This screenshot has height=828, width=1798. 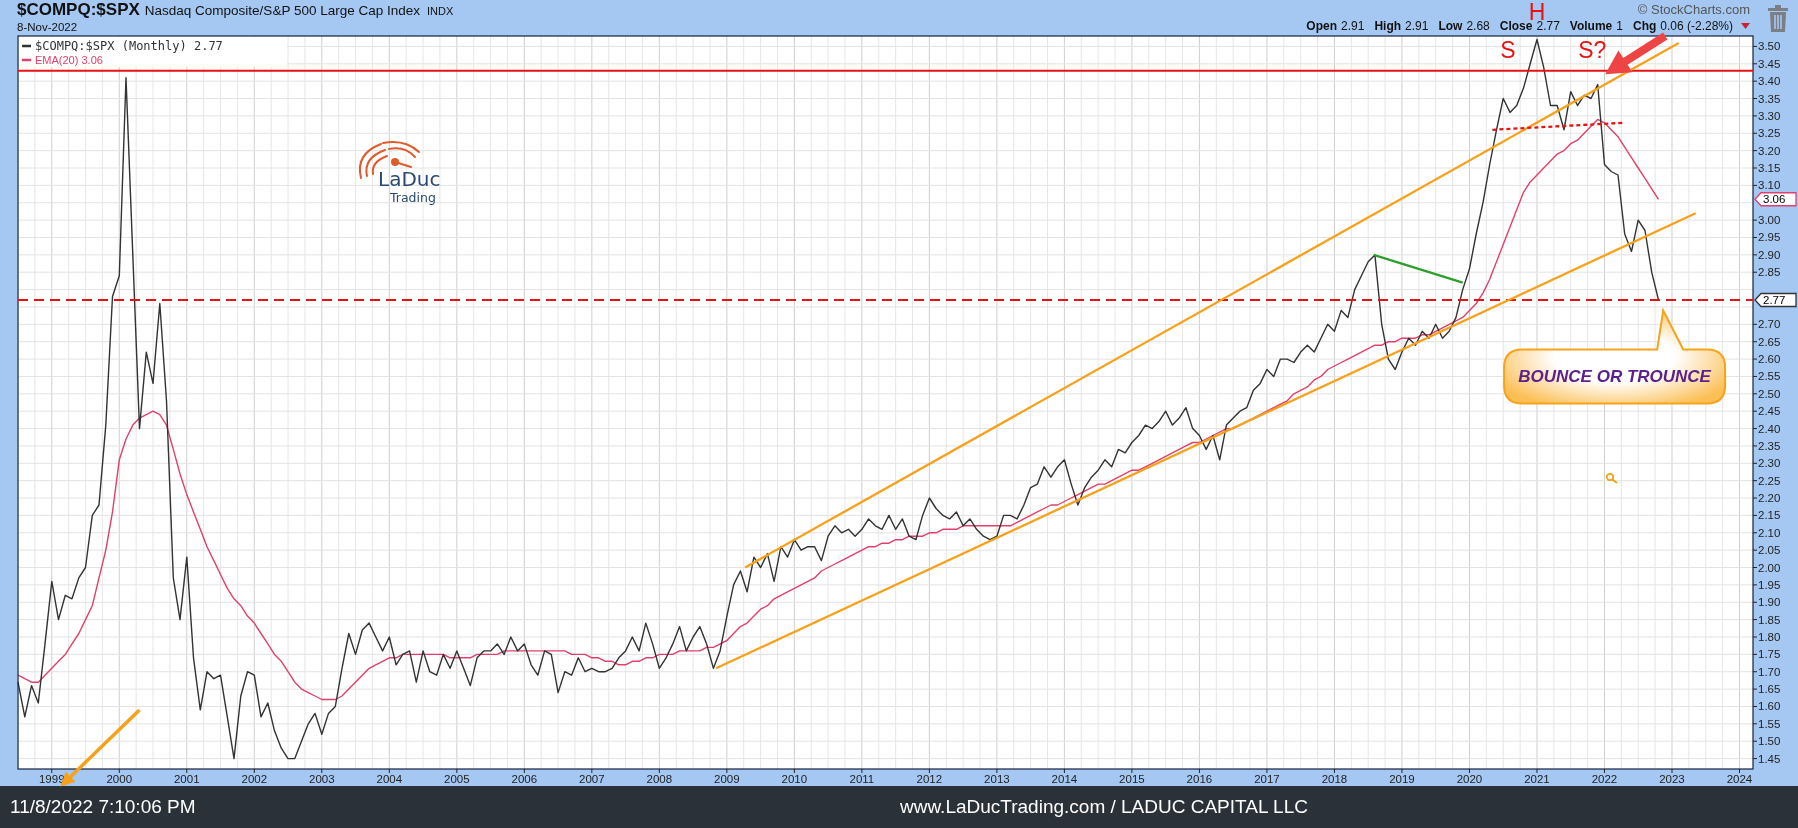 What do you see at coordinates (1614, 377) in the screenshot?
I see `callout-text: BOUNCE OR TROUNCE` at bounding box center [1614, 377].